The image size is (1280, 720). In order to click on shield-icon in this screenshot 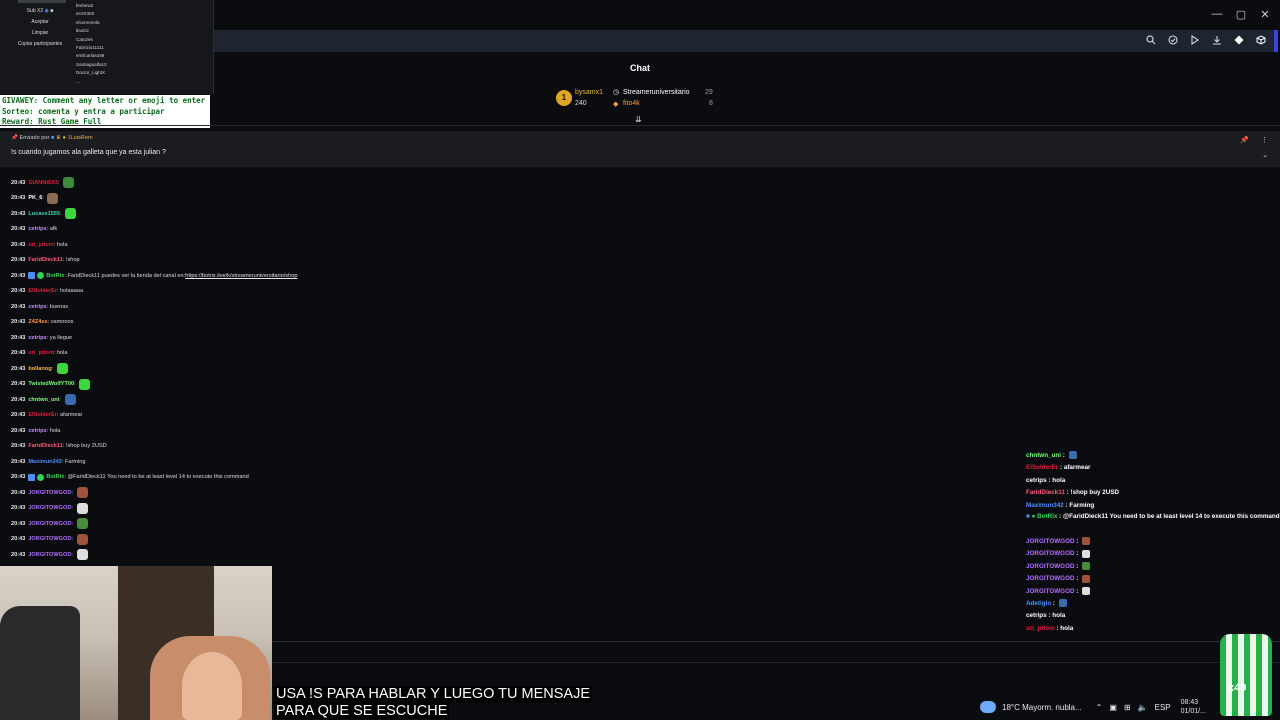, I will do `click(1173, 40)`.